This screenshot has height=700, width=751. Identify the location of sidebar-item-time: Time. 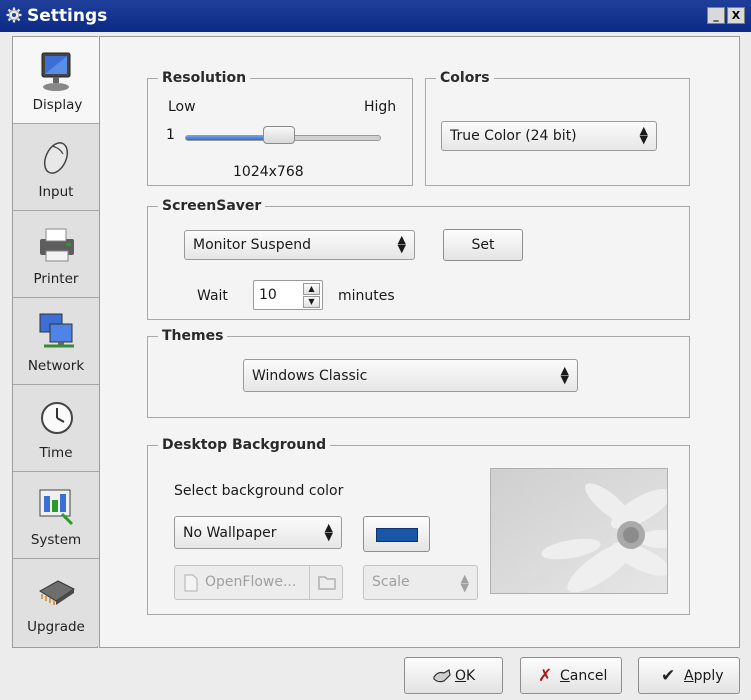
(56, 428).